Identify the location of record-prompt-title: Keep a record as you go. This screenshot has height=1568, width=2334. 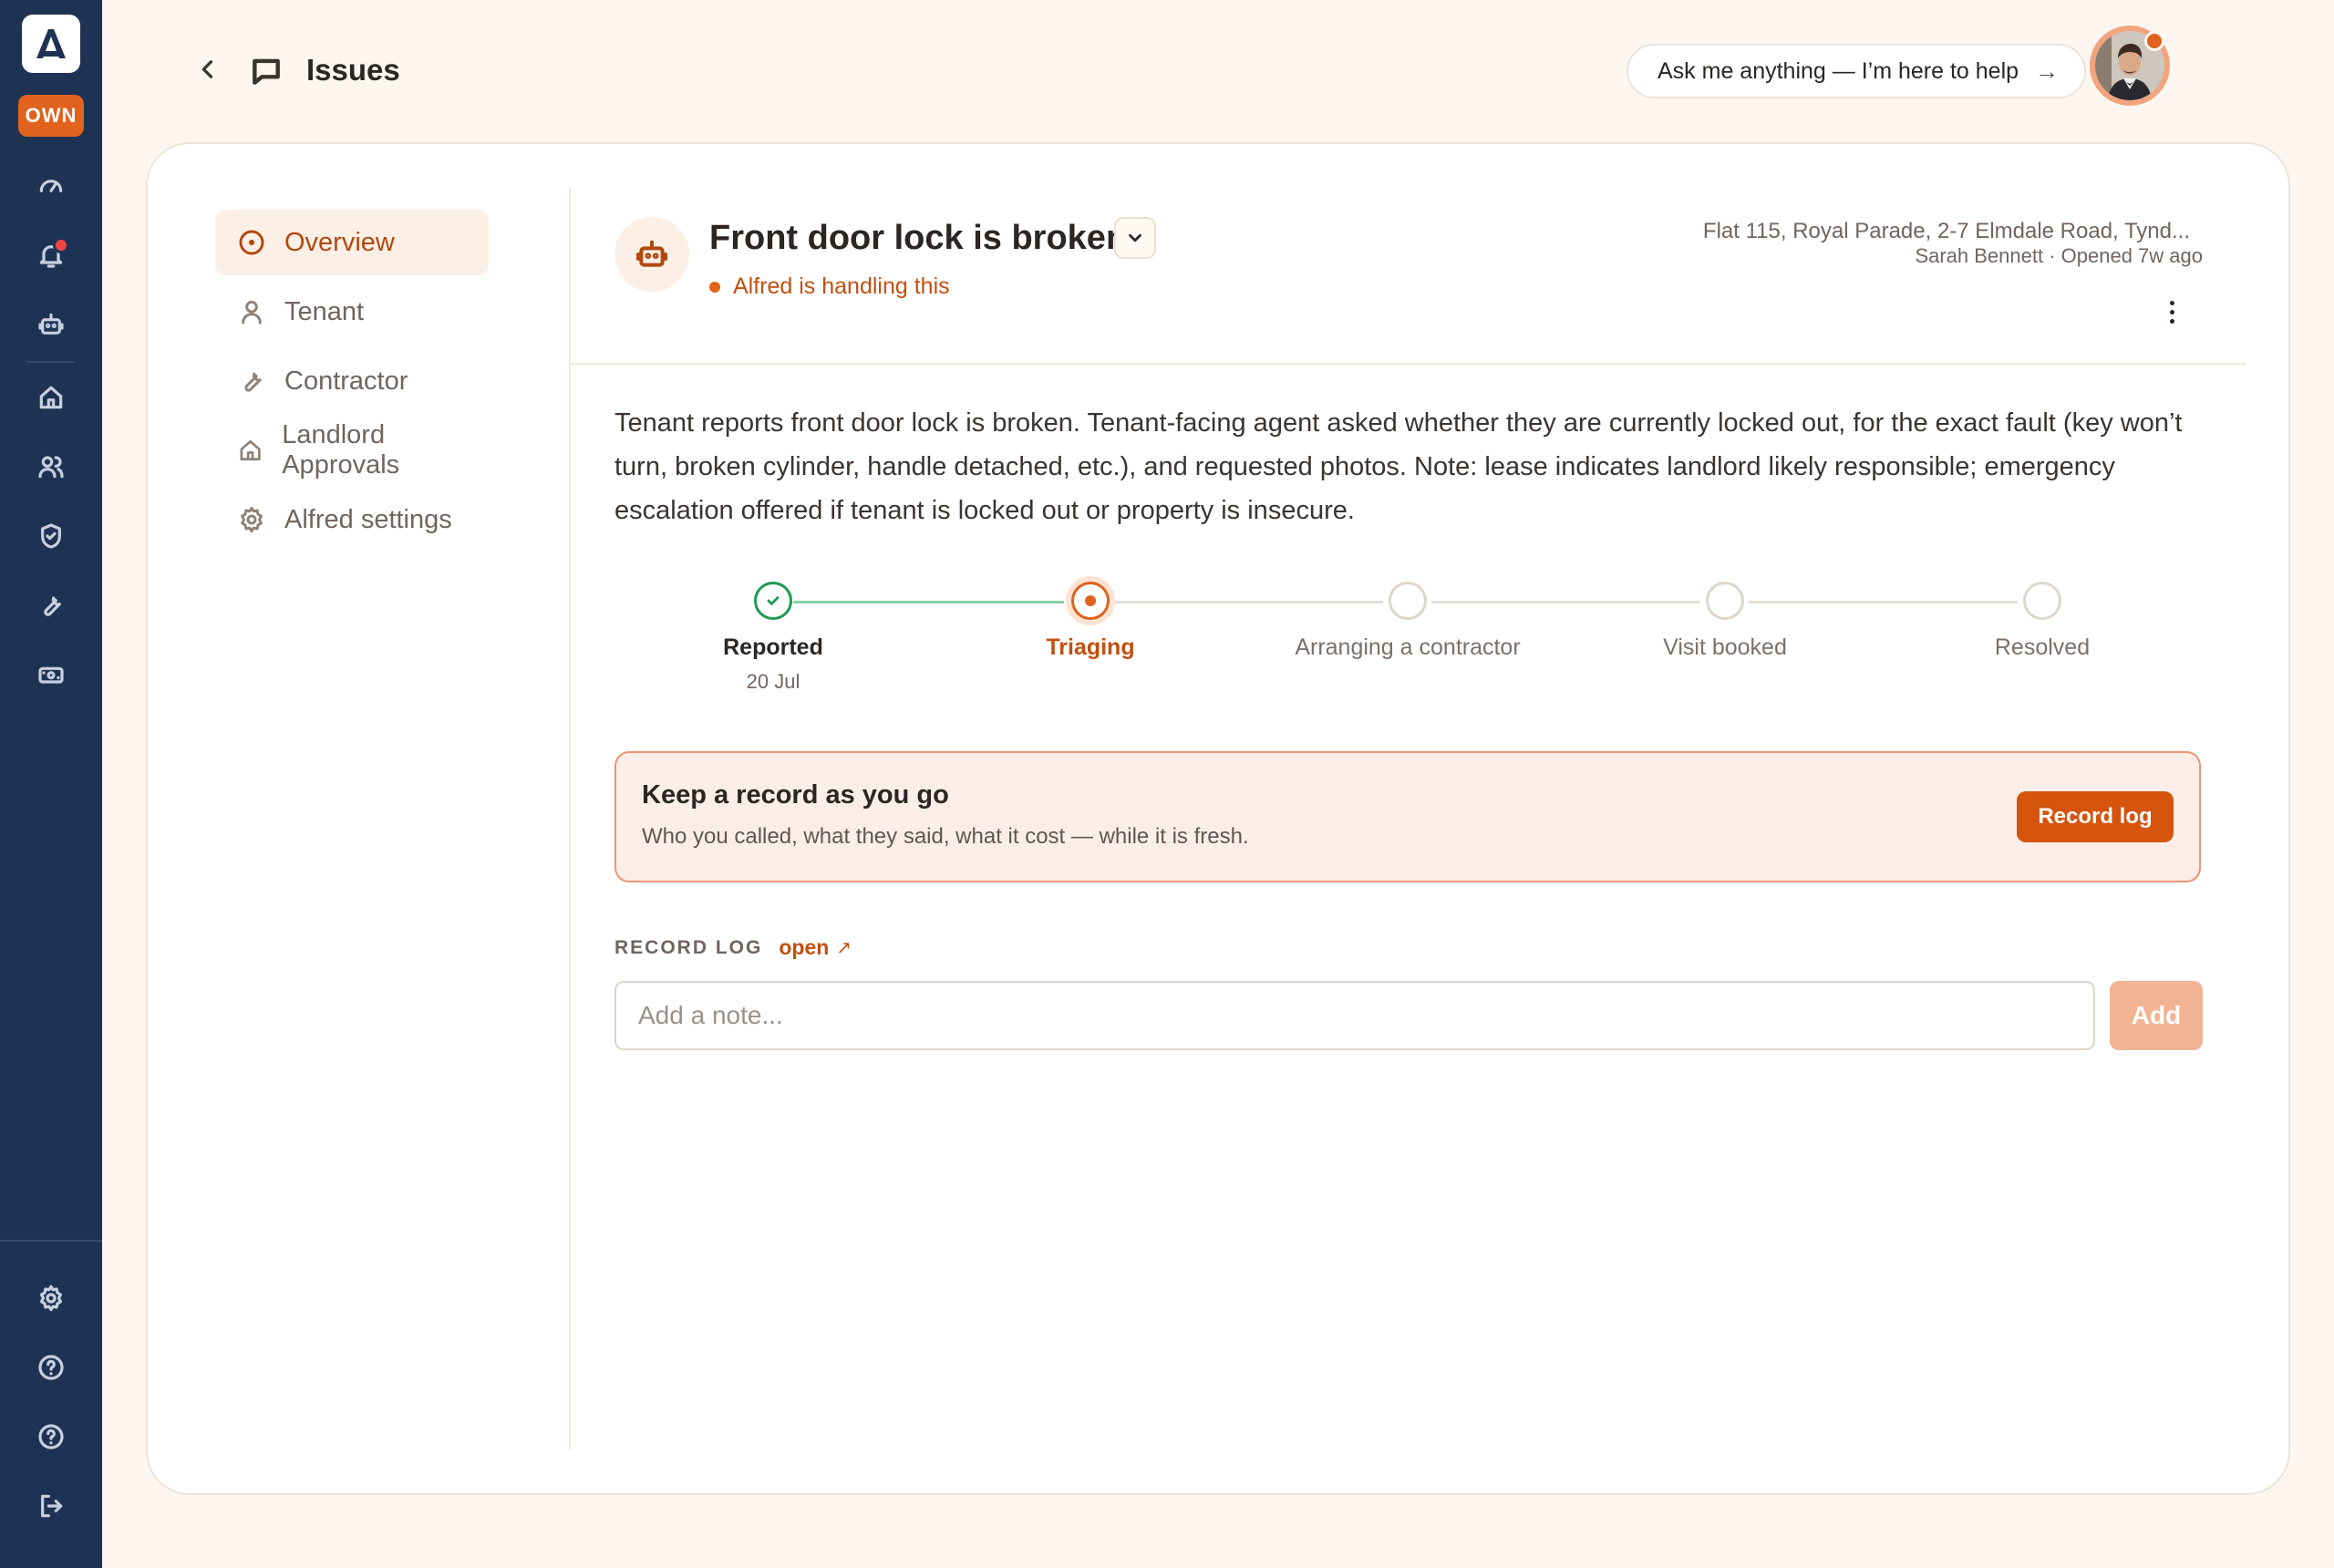
(796, 795).